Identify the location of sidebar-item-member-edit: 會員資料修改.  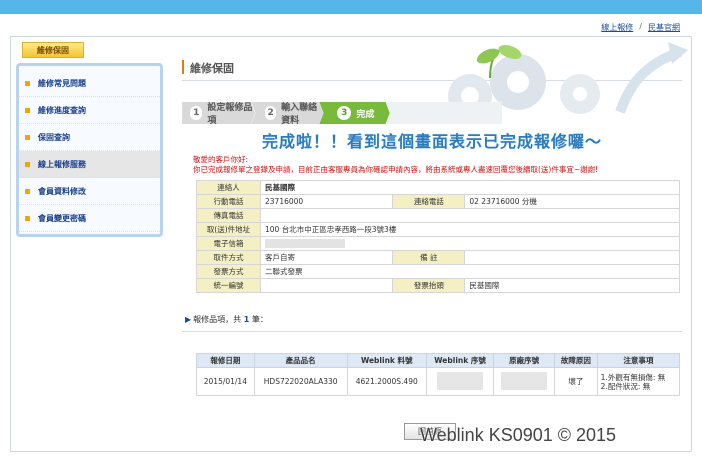
(89, 191).